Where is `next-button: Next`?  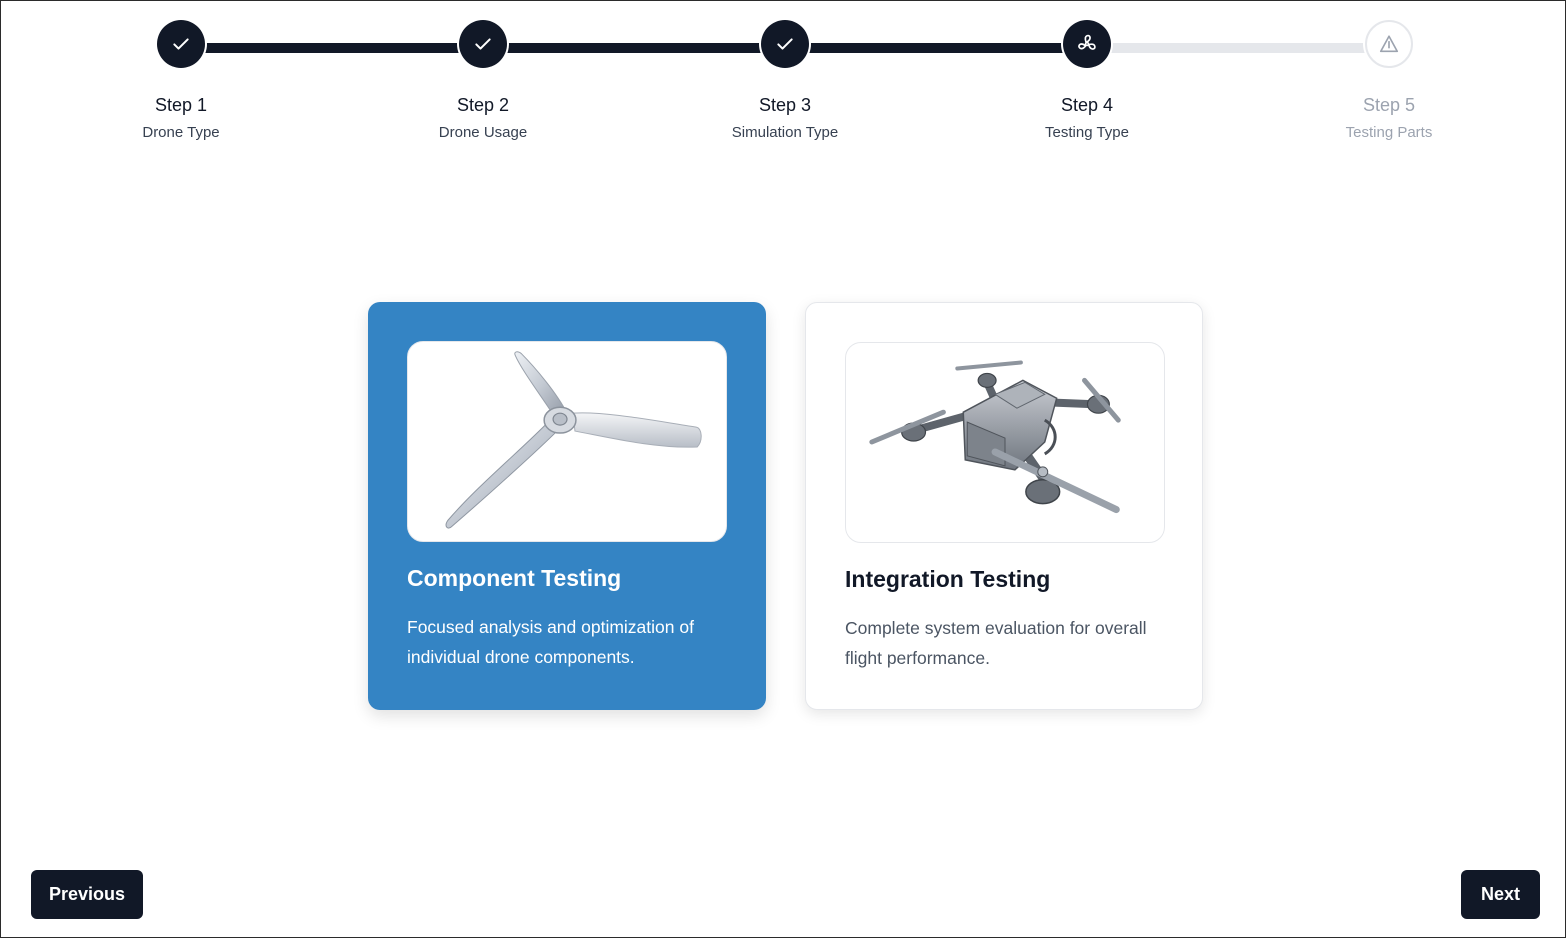
next-button: Next is located at coordinates (1500, 894).